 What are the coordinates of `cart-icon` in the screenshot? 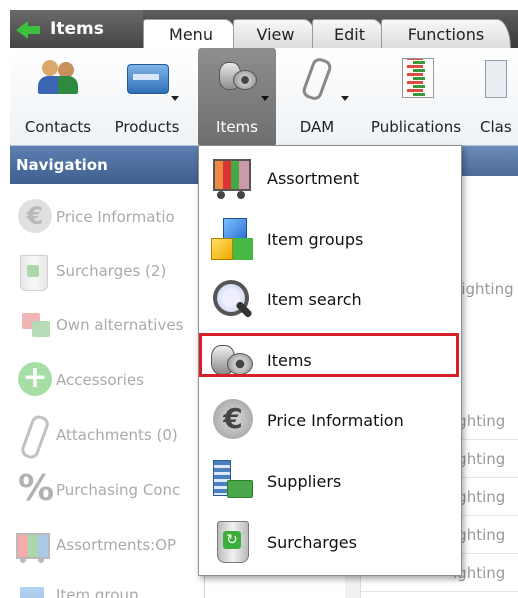 It's located at (32, 545).